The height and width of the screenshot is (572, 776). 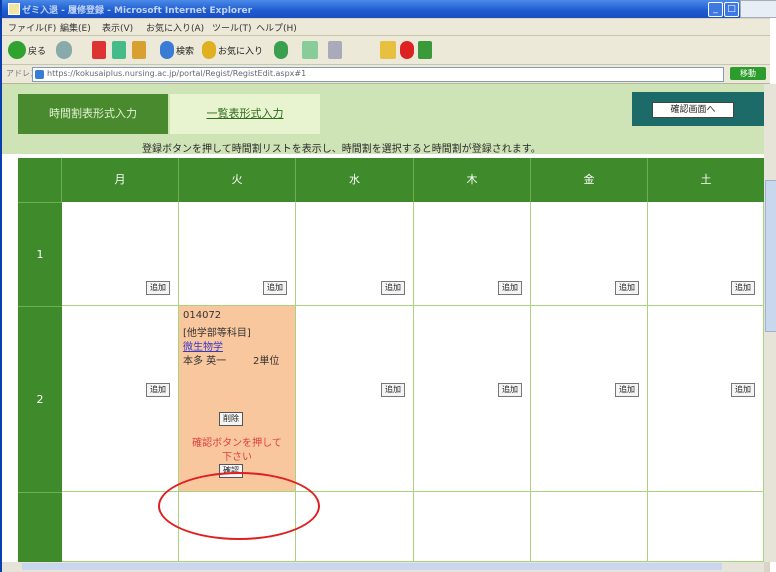 I want to click on day-header-thu: 木, so click(x=472, y=180).